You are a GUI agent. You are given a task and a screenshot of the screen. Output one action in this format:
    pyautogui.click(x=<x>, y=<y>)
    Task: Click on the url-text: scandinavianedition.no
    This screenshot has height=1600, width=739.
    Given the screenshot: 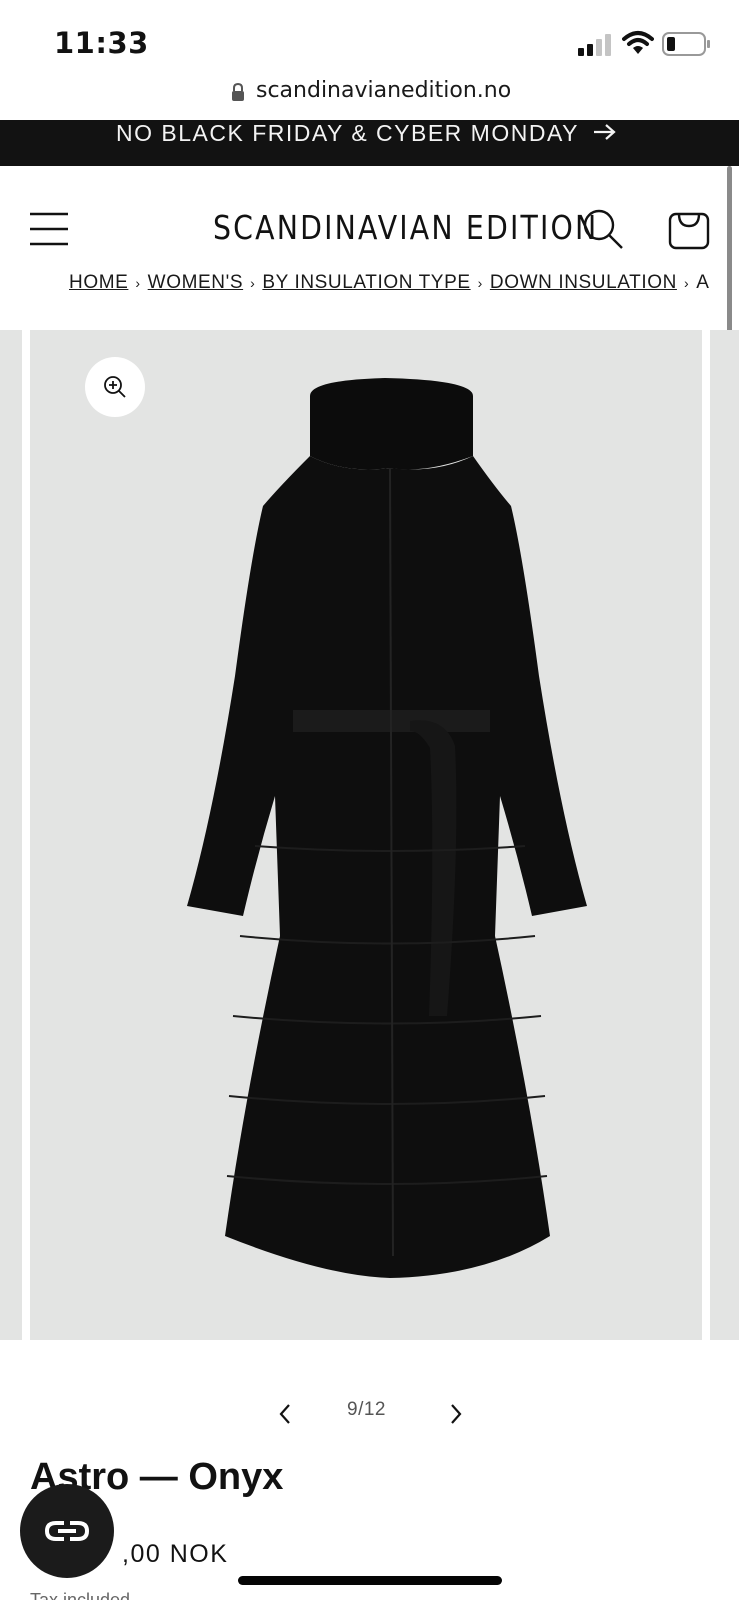 What is the action you would take?
    pyautogui.click(x=384, y=90)
    